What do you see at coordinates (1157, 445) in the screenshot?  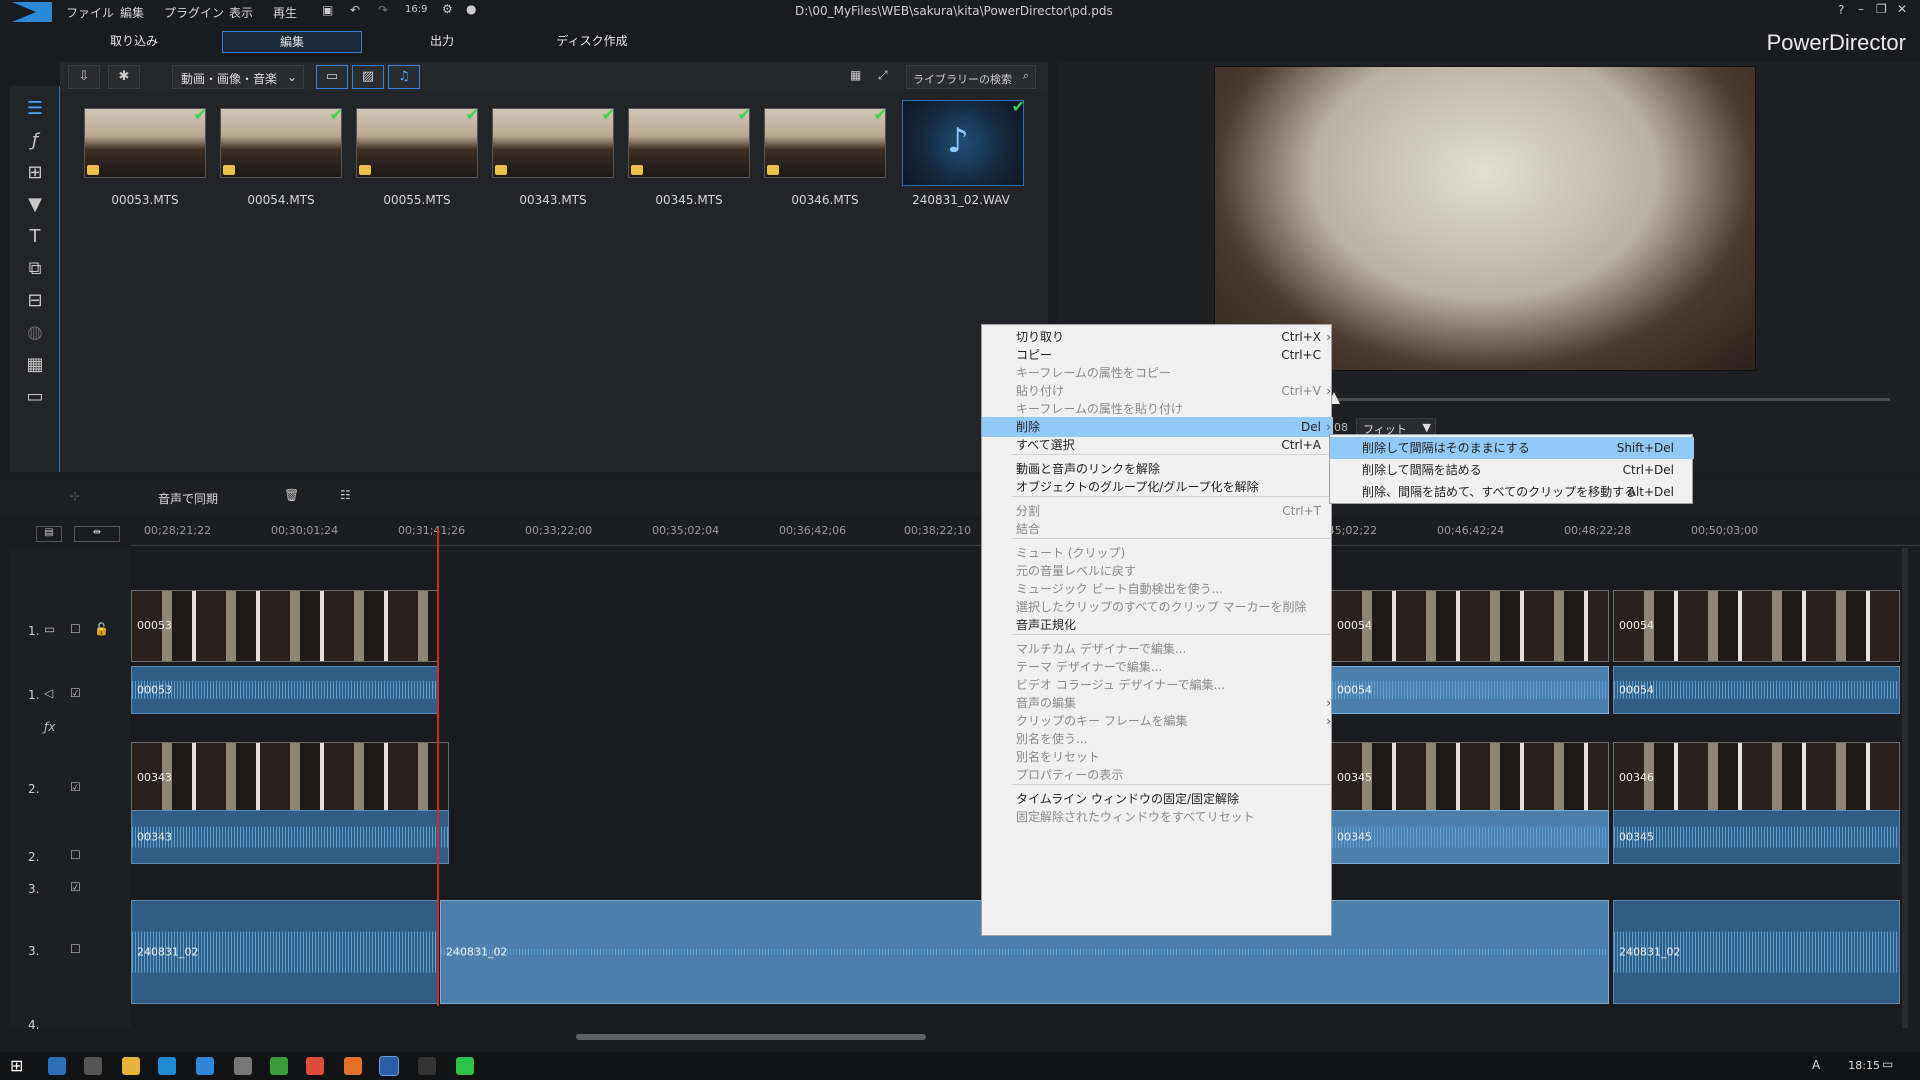 I see `context-menu-item: すべて選択 Ctrl+A` at bounding box center [1157, 445].